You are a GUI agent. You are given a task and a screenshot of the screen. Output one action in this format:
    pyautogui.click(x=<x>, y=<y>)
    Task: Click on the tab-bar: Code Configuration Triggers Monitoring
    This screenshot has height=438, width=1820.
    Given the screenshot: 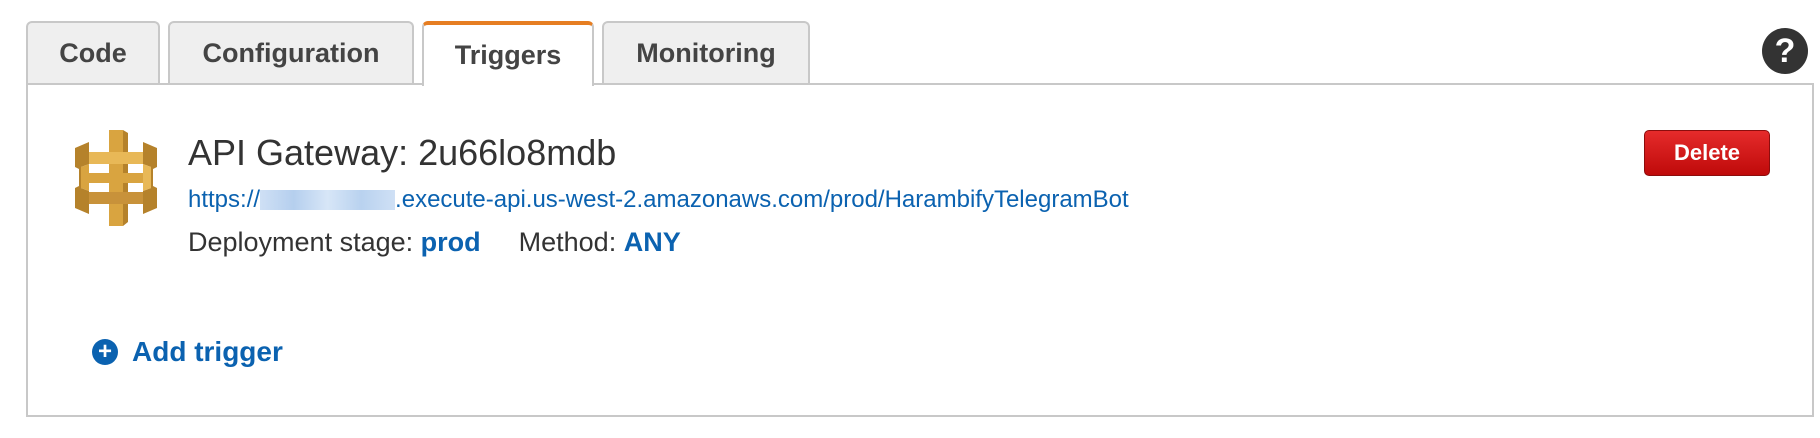 What is the action you would take?
    pyautogui.click(x=422, y=53)
    